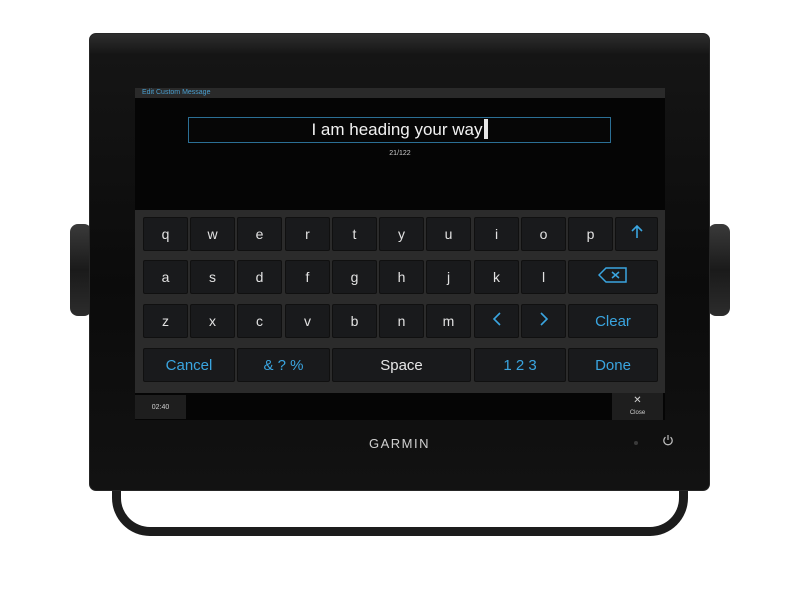  What do you see at coordinates (496, 277) in the screenshot?
I see `key-k: k` at bounding box center [496, 277].